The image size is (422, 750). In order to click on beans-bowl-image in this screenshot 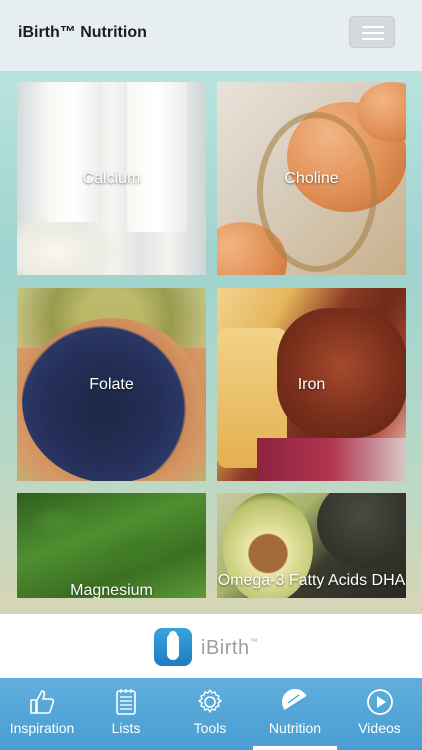, I will do `click(112, 399)`.